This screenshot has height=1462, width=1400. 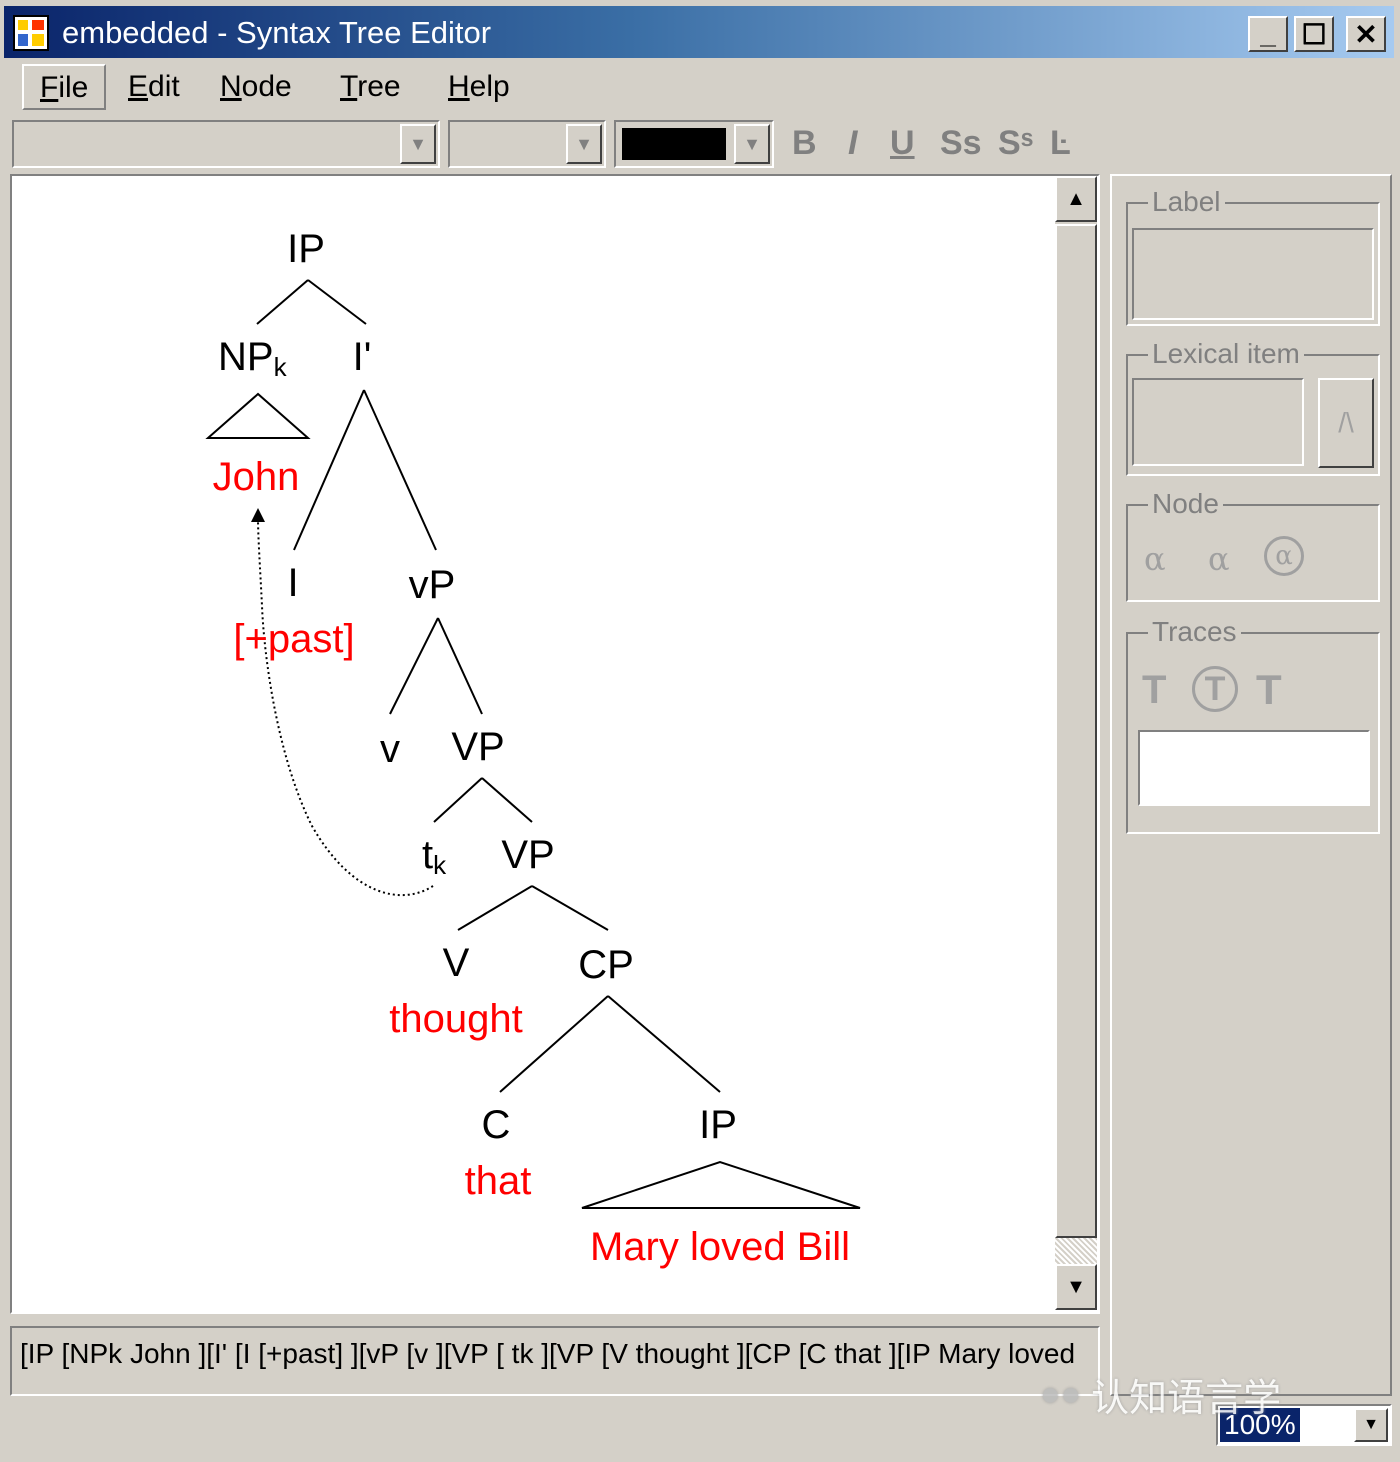 I want to click on alpha-down-icon: α, so click(x=1219, y=559).